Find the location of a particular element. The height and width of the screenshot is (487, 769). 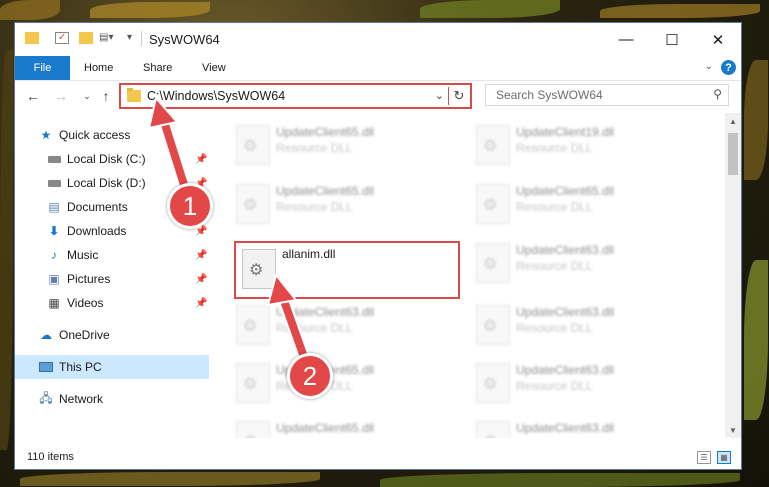

sidebar-item-local-disk-c: Local Disk (C:) 📌 is located at coordinates (112, 159).